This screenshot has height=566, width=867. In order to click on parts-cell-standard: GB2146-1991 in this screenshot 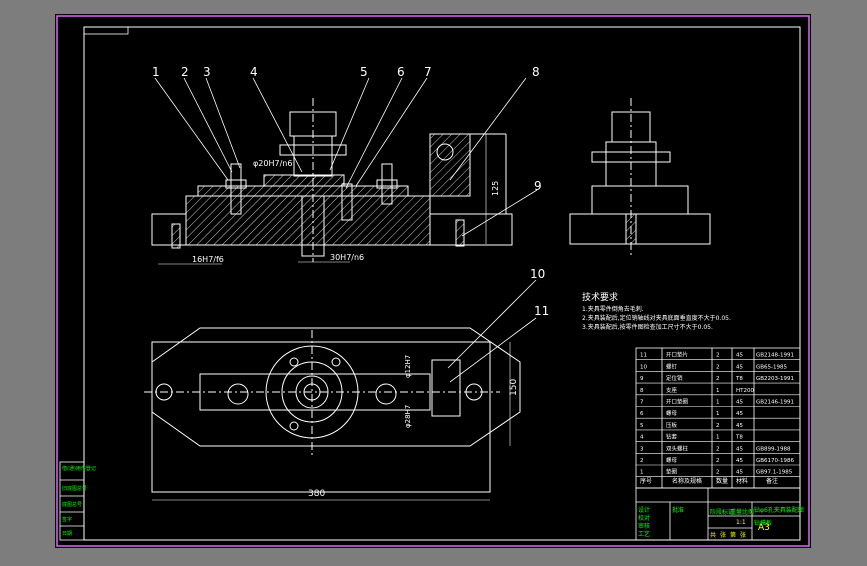, I will do `click(775, 403)`.